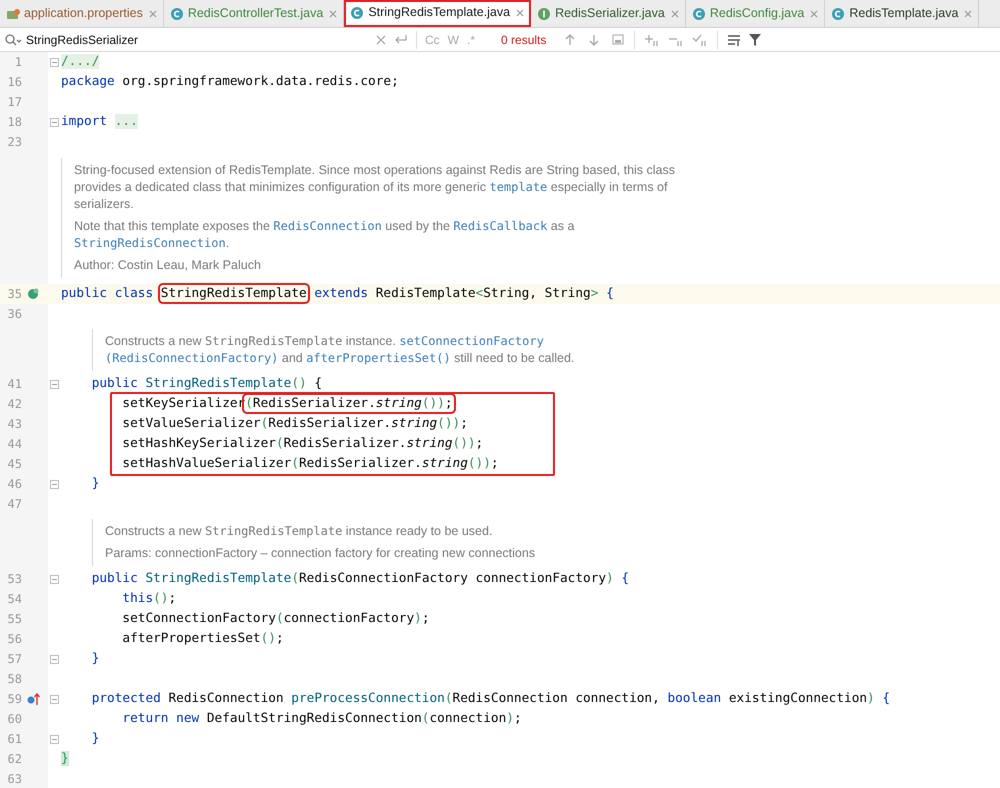  Describe the element at coordinates (490, 699) in the screenshot. I see `code-line: protected RedisConnection preProcessConnection(RedisConnection connection, boolean existingConnection) {` at that location.